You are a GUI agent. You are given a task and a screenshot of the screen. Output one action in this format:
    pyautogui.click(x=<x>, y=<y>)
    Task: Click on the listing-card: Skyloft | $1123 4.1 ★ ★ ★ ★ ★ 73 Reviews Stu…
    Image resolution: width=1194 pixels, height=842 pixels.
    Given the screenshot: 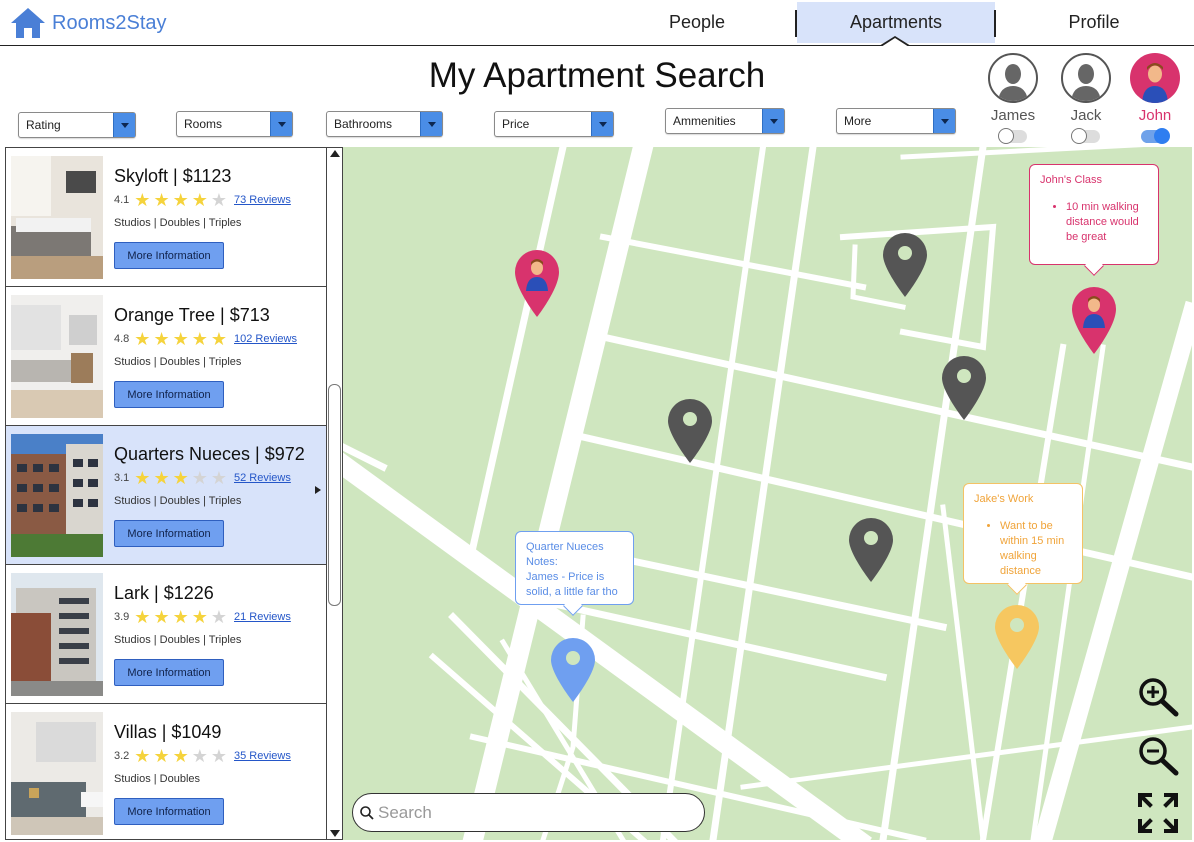 What is the action you would take?
    pyautogui.click(x=166, y=217)
    